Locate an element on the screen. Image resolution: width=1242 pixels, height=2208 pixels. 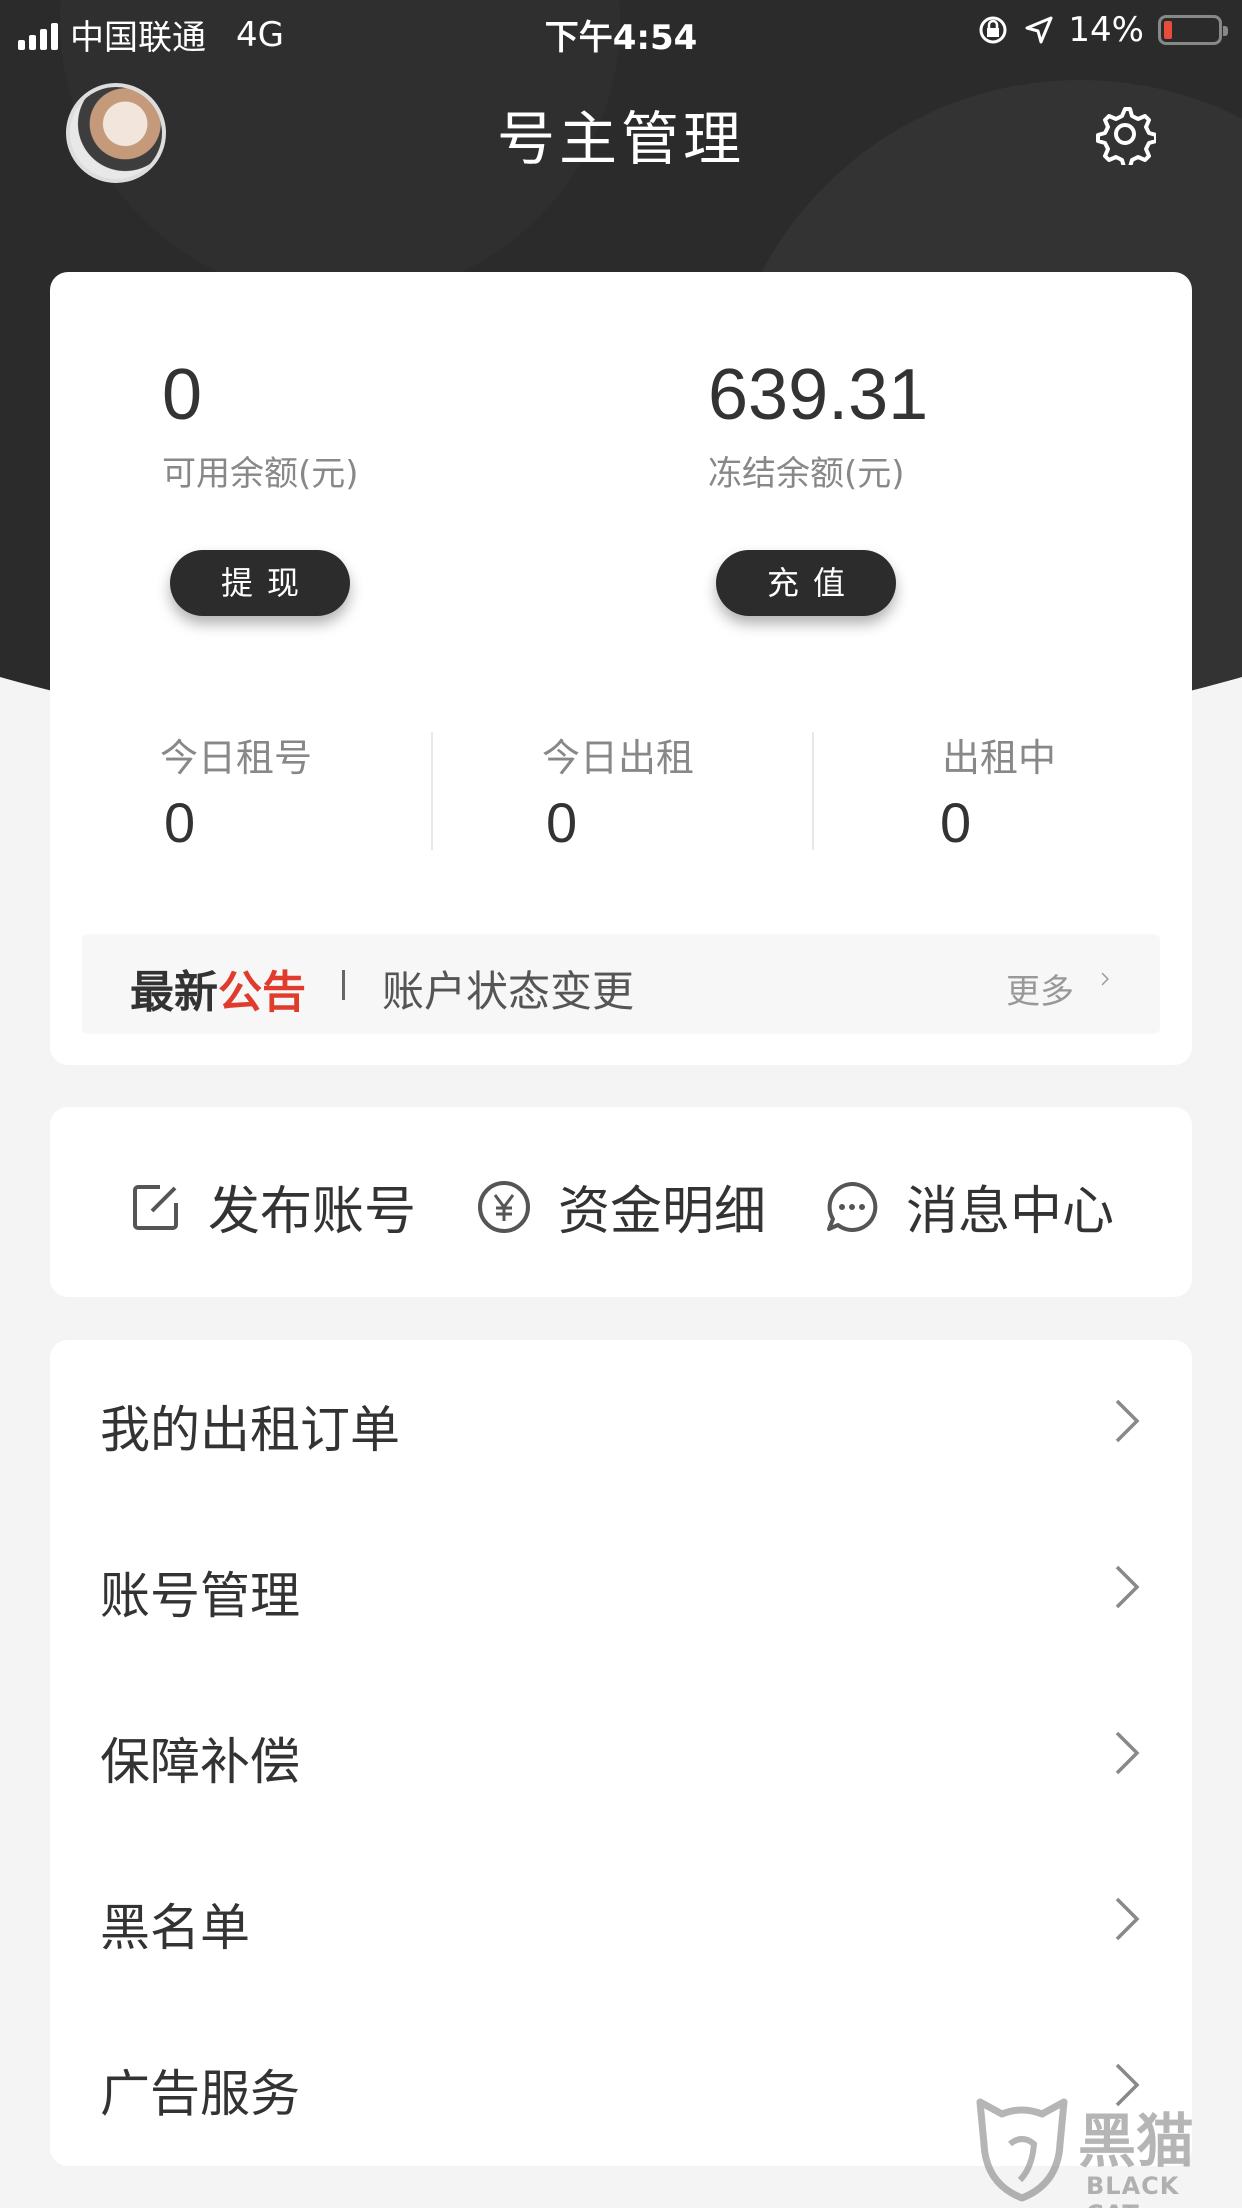
notice-more-link: 更多 is located at coordinates (1040, 988).